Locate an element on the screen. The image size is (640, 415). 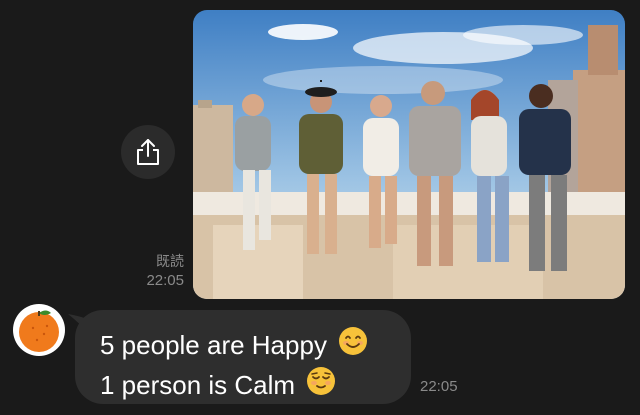
sent-timestamp: 22:05 is located at coordinates (165, 280).